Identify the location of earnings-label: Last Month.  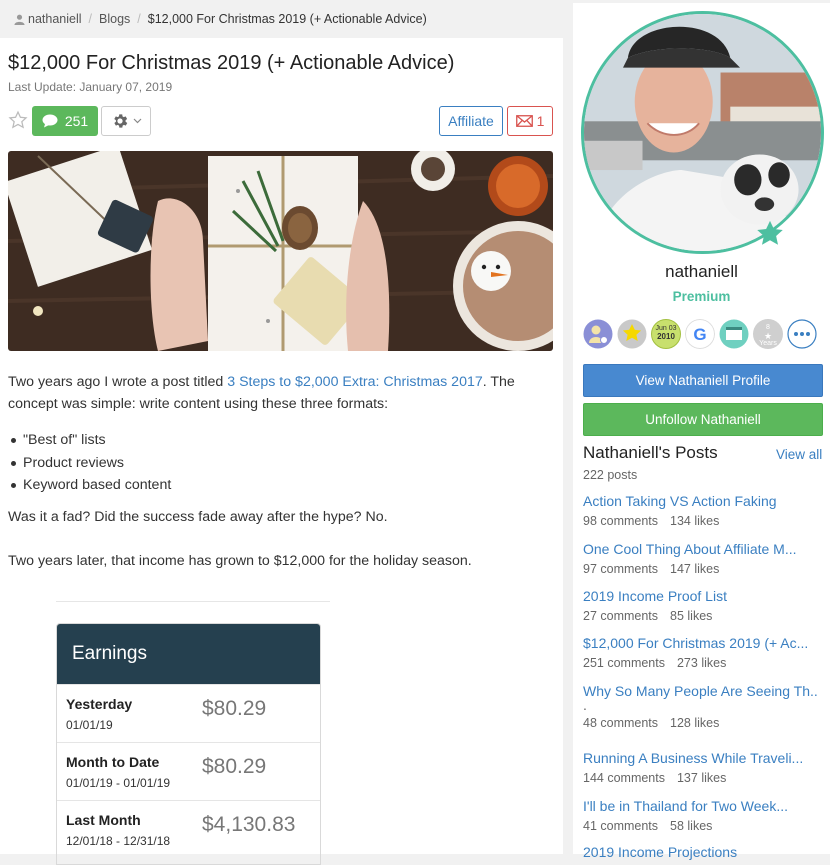
(103, 820).